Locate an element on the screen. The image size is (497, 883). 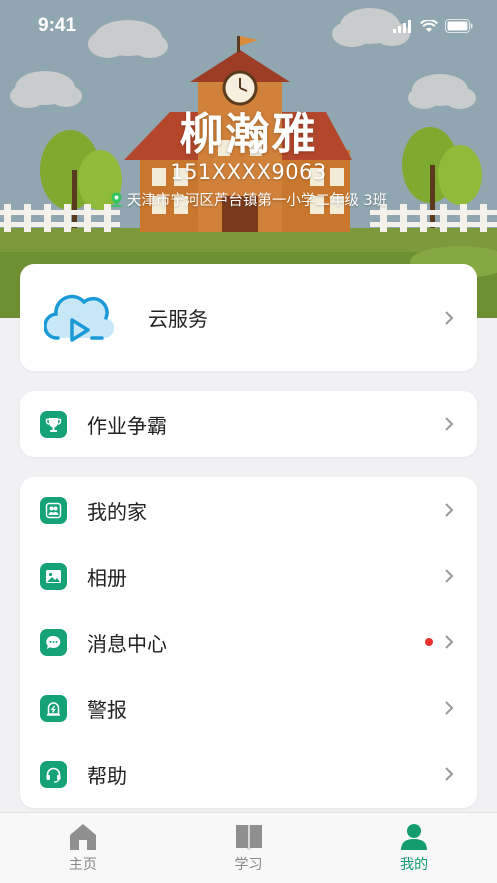
menu-item-help: 帮助 is located at coordinates (248, 774).